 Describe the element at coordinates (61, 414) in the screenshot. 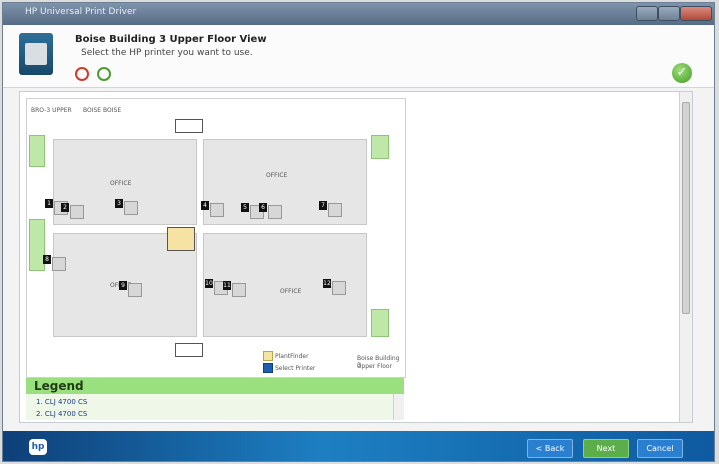

I see `legend-item: 2. CLJ 4700 CS` at that location.